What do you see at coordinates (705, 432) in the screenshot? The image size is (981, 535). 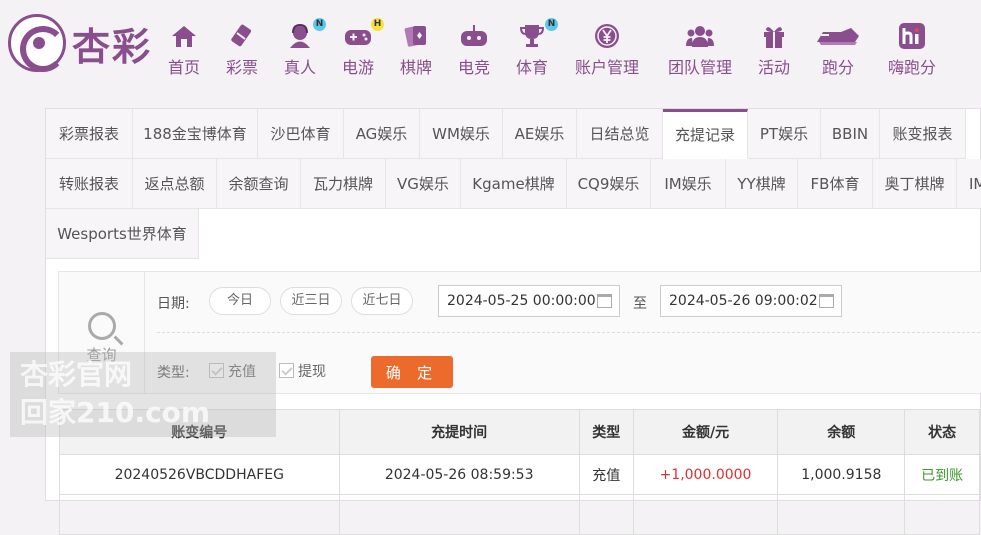 I see `column-header: 金额/元` at bounding box center [705, 432].